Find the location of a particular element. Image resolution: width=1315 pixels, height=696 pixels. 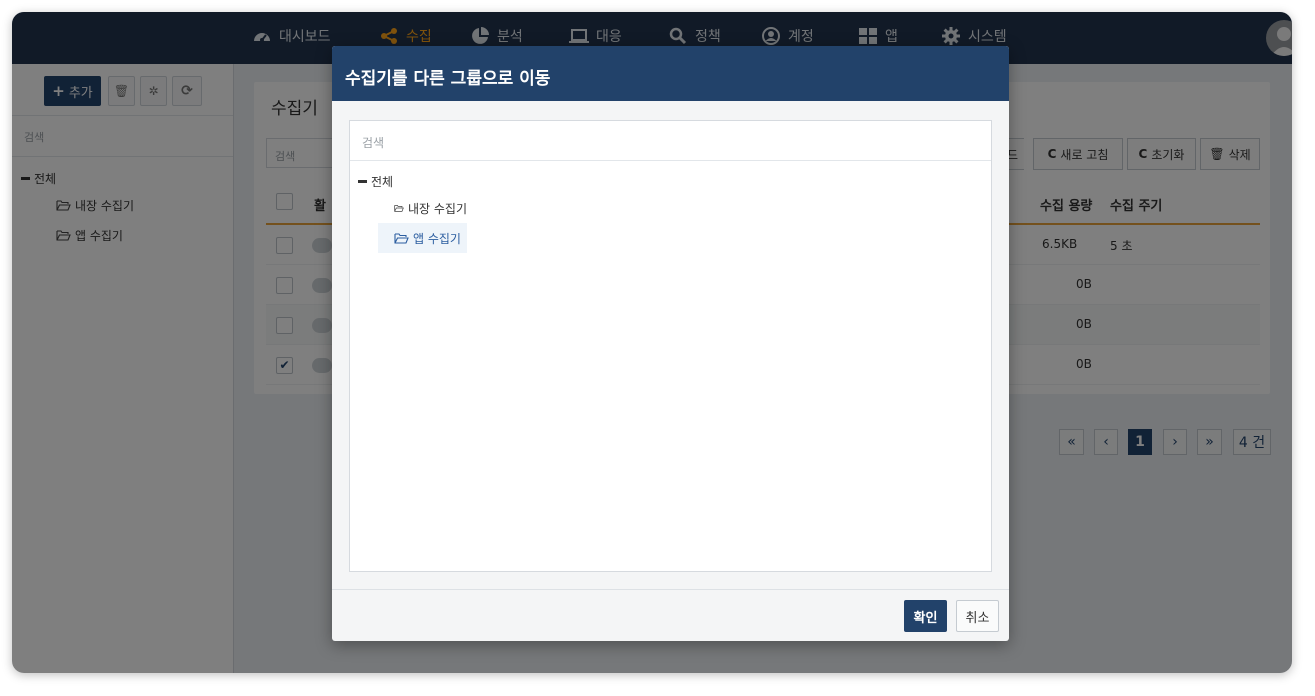

tree-item-builtin: 내장 수집기 is located at coordinates (422, 208).